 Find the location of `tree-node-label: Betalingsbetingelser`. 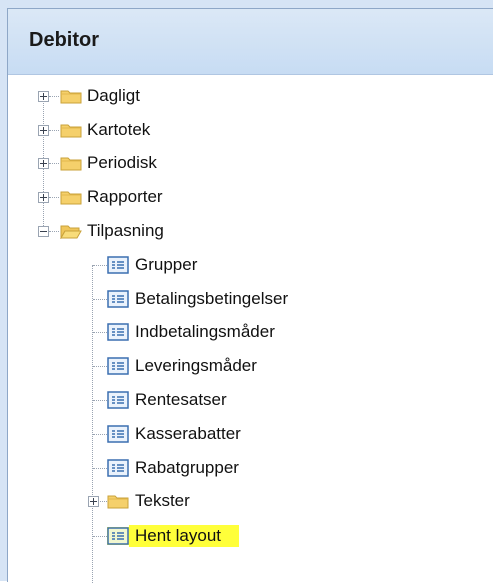

tree-node-label: Betalingsbetingelser is located at coordinates (212, 298).